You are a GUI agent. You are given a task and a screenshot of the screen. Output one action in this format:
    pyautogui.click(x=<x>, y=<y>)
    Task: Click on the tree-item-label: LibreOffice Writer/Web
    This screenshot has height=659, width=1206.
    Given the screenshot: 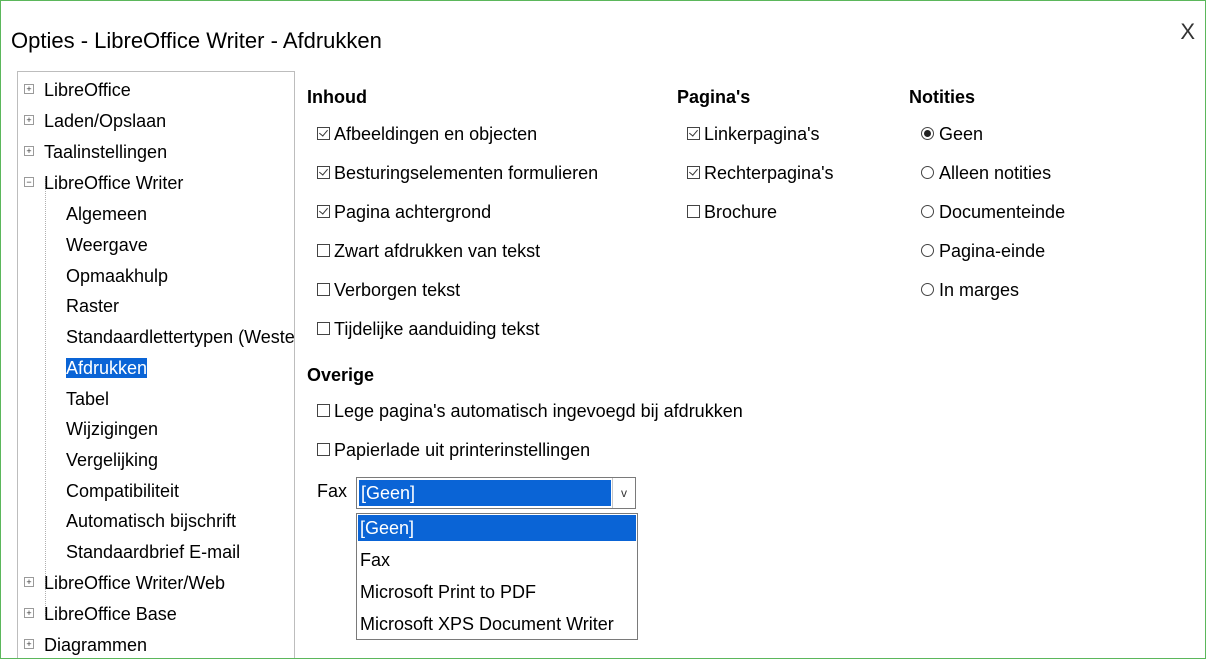 What is the action you would take?
    pyautogui.click(x=135, y=583)
    